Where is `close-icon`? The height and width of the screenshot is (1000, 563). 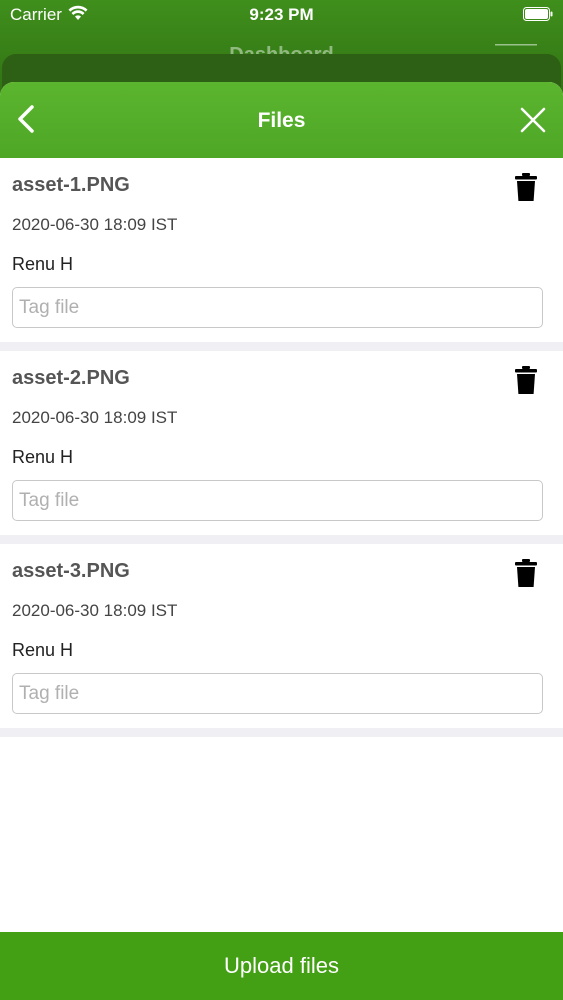
close-icon is located at coordinates (533, 120).